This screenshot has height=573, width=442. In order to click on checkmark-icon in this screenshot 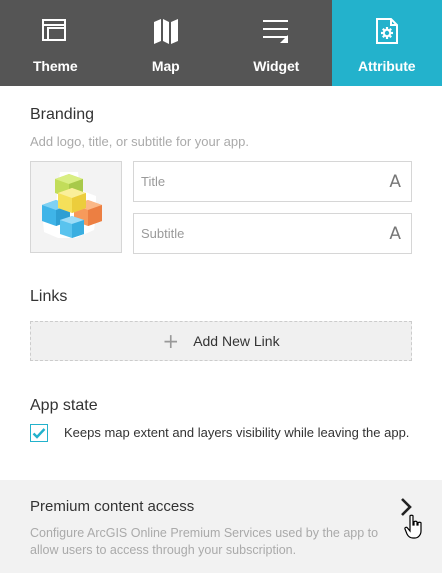, I will do `click(39, 433)`.